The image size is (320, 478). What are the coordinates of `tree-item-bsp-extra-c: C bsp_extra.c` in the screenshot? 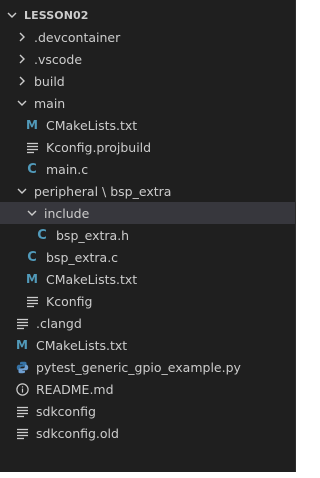 It's located at (147, 257).